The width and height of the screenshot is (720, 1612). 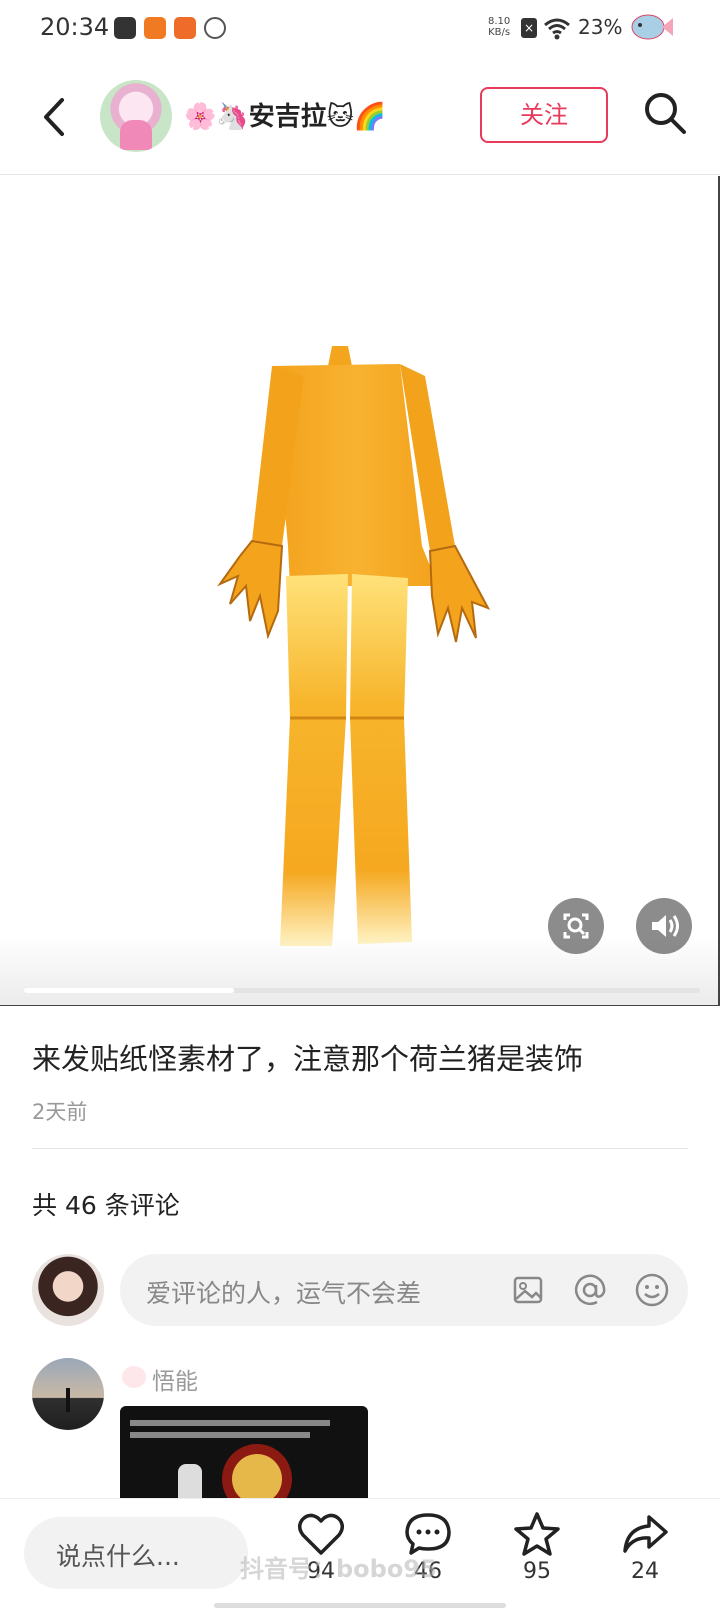 I want to click on net-speed-unit: KB/s, so click(x=499, y=32).